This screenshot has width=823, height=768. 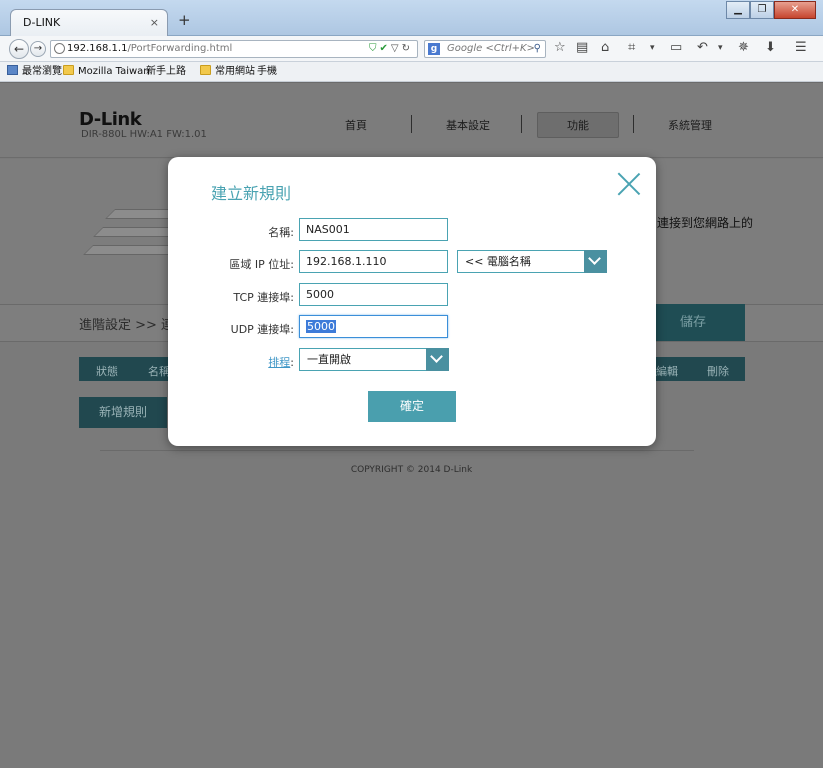 I want to click on bookmark-most-visited: 最常瀏覽, so click(x=34, y=72).